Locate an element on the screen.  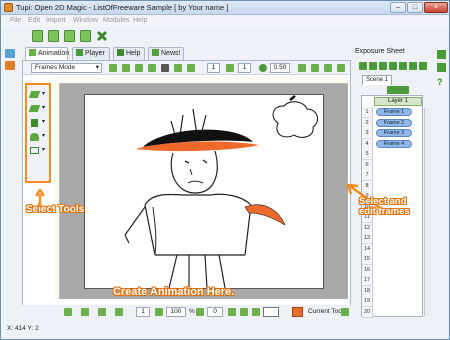
tab-help: Help is located at coordinates (129, 53).